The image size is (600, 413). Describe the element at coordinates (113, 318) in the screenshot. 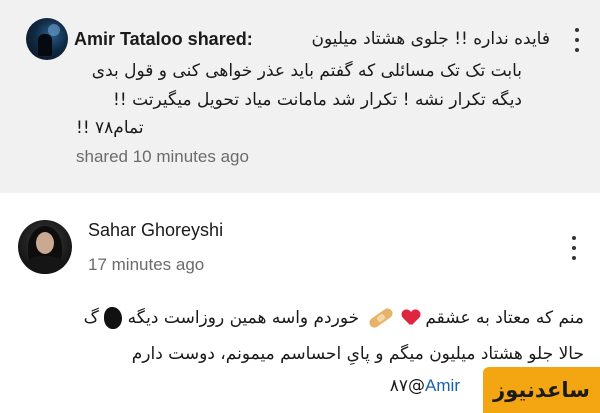

I see `redacted-mark-icon` at that location.